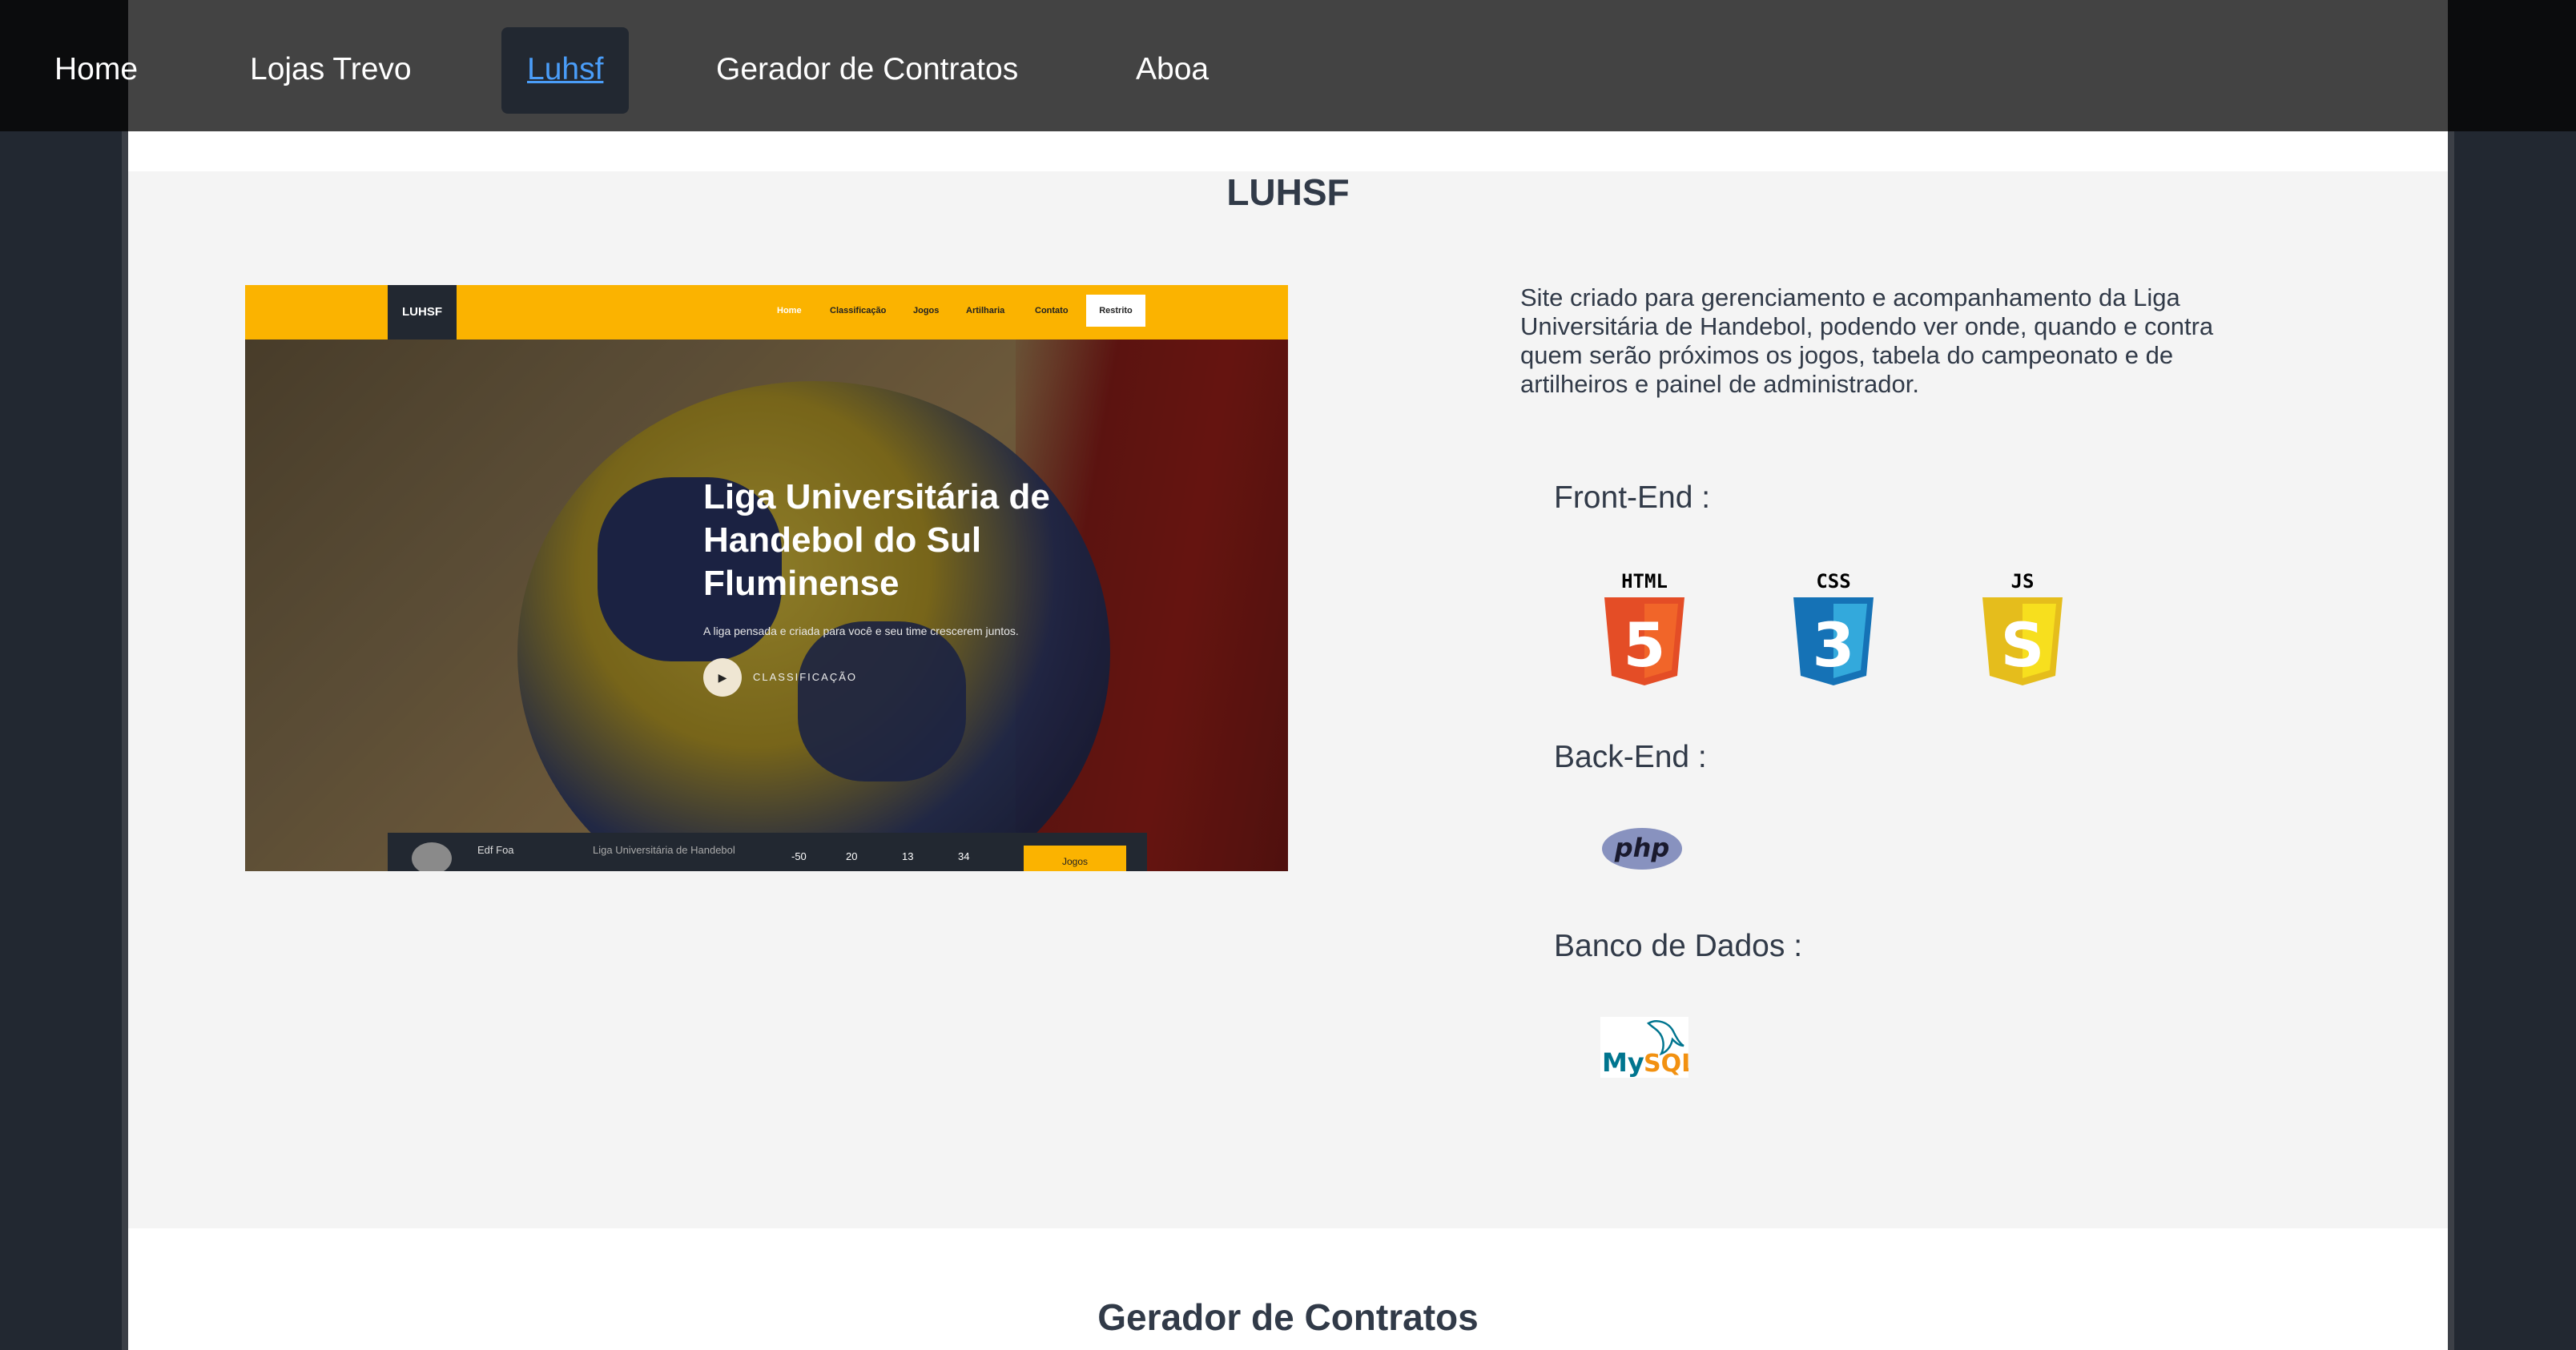  I want to click on screenshot-logo: LUHSF, so click(422, 312).